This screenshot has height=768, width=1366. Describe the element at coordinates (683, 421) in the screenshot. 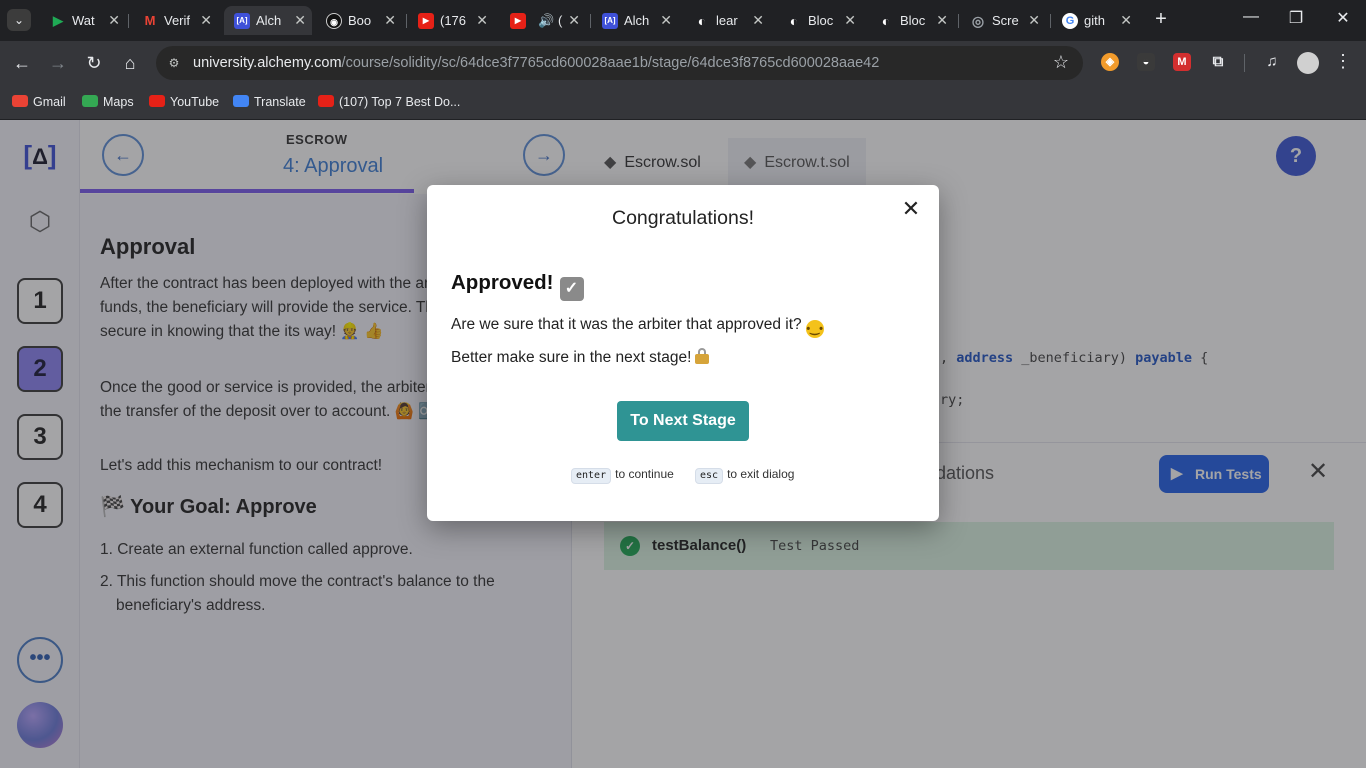

I see `to-next-stage-button: To Next Stage` at that location.